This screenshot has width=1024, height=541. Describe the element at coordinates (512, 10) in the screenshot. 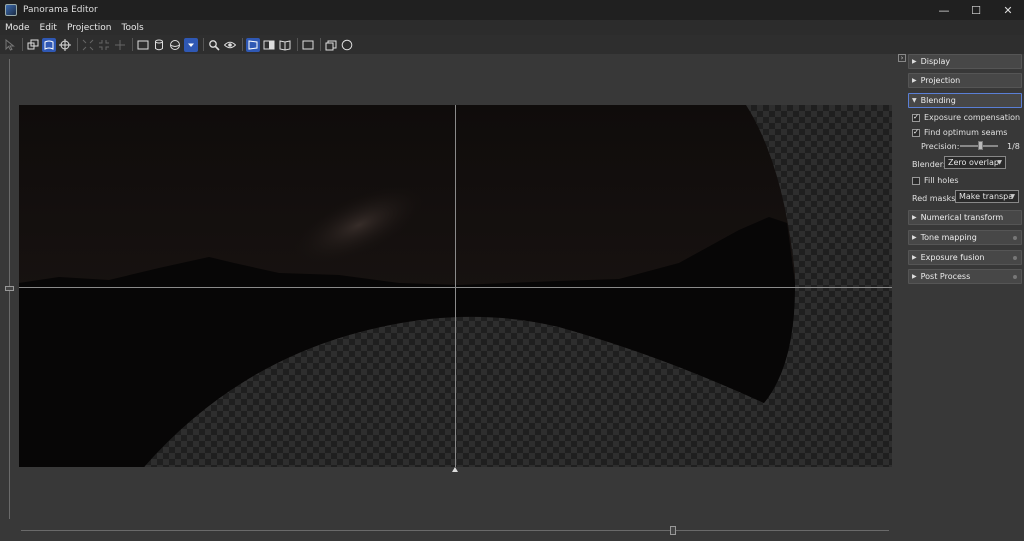

I see `title-bar: Panorama Editor — ☐ ✕` at that location.